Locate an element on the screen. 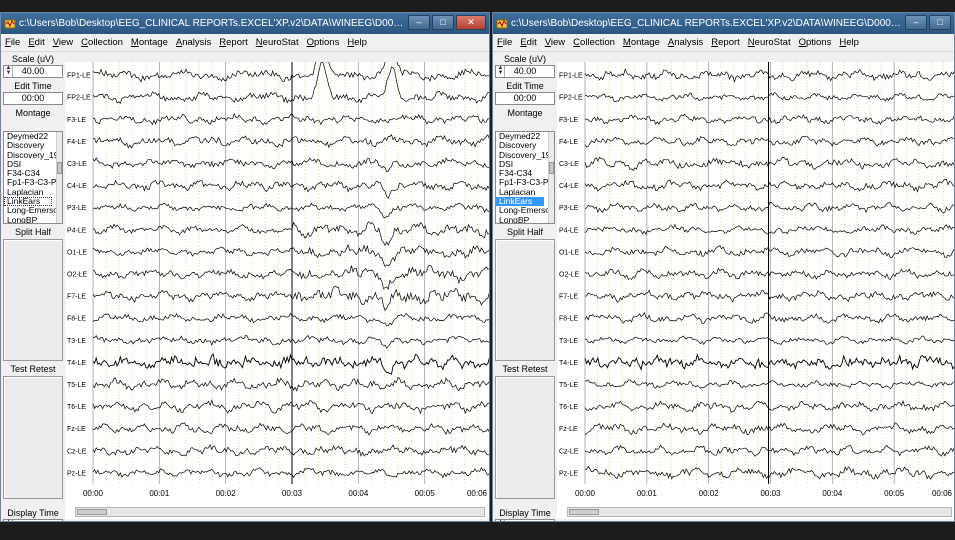  channel-label: C4-LE is located at coordinates (569, 186).